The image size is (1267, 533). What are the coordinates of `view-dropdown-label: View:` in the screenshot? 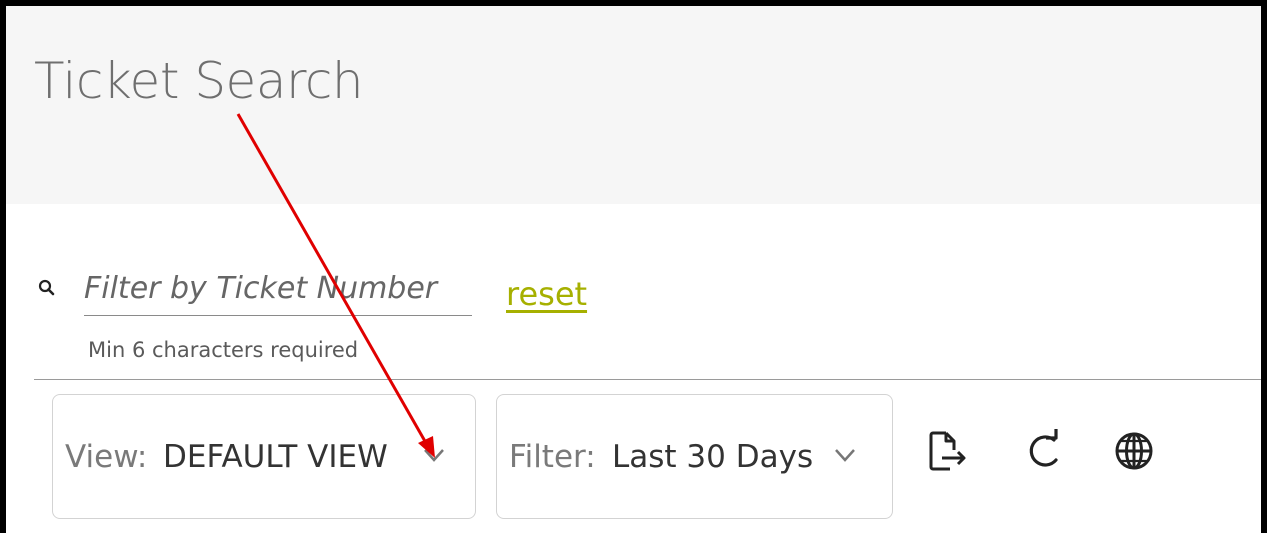 It's located at (106, 457).